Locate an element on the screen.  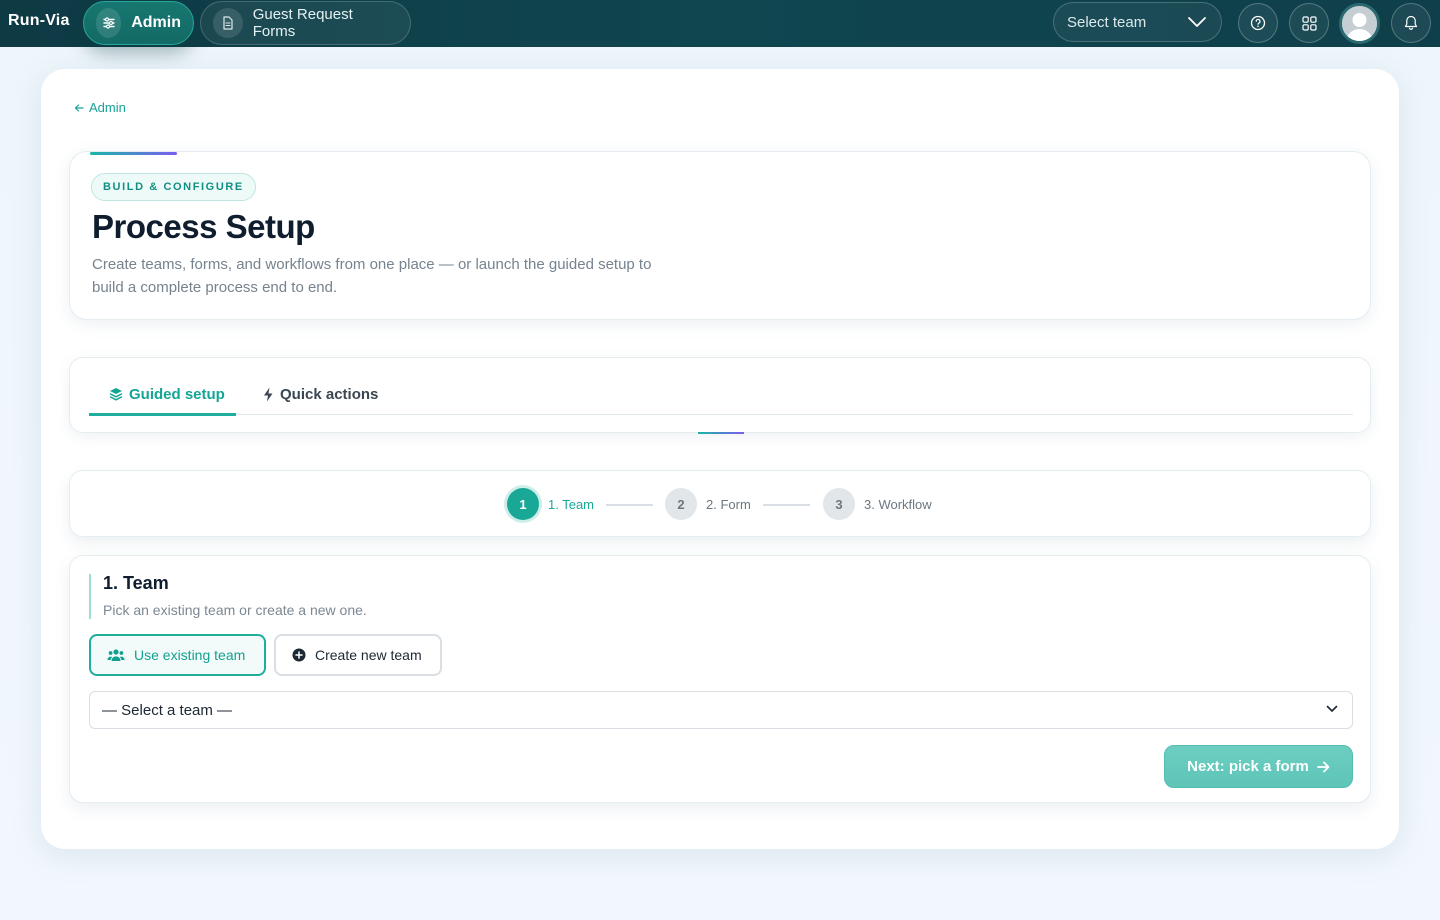
section-rule is located at coordinates (90, 596).